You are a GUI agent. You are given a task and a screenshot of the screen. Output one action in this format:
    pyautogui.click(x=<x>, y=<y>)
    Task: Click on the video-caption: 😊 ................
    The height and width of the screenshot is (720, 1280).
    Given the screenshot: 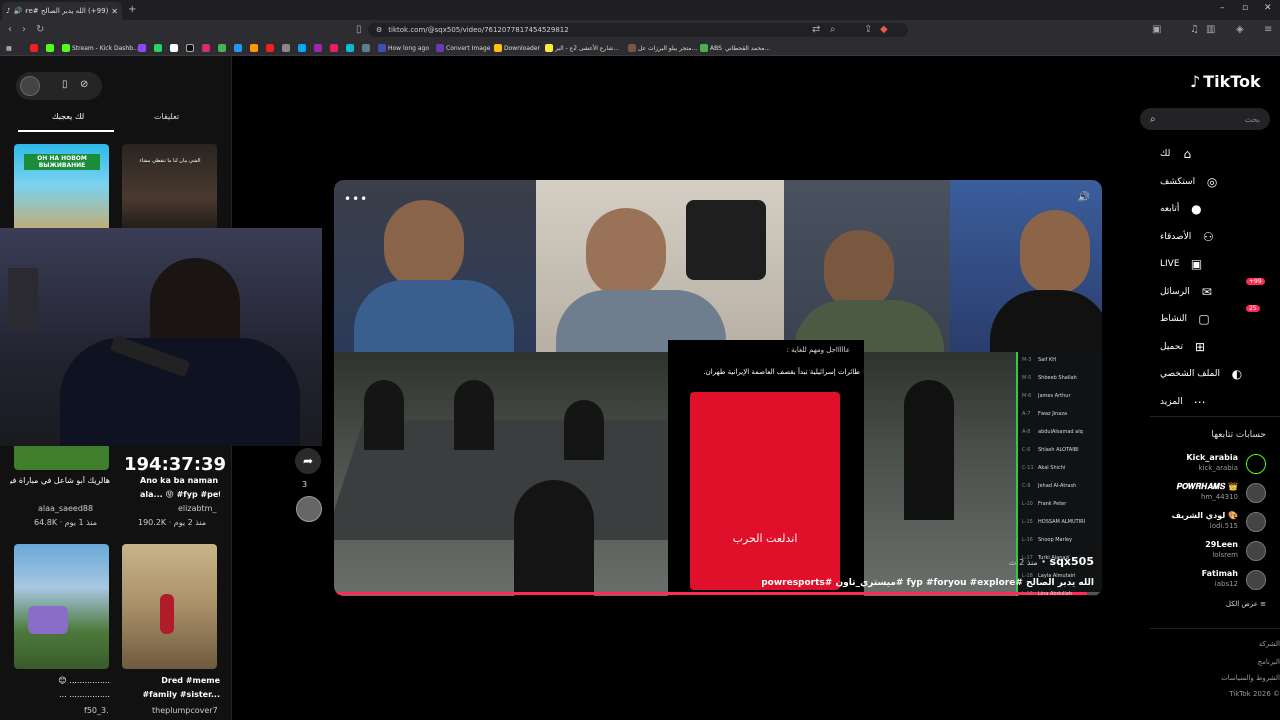 What is the action you would take?
    pyautogui.click(x=60, y=680)
    